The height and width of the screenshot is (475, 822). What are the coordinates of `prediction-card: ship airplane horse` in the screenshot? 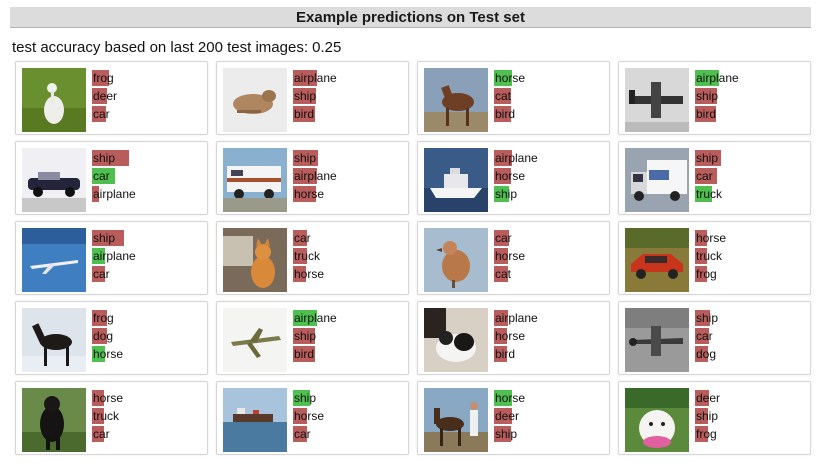 It's located at (312, 178).